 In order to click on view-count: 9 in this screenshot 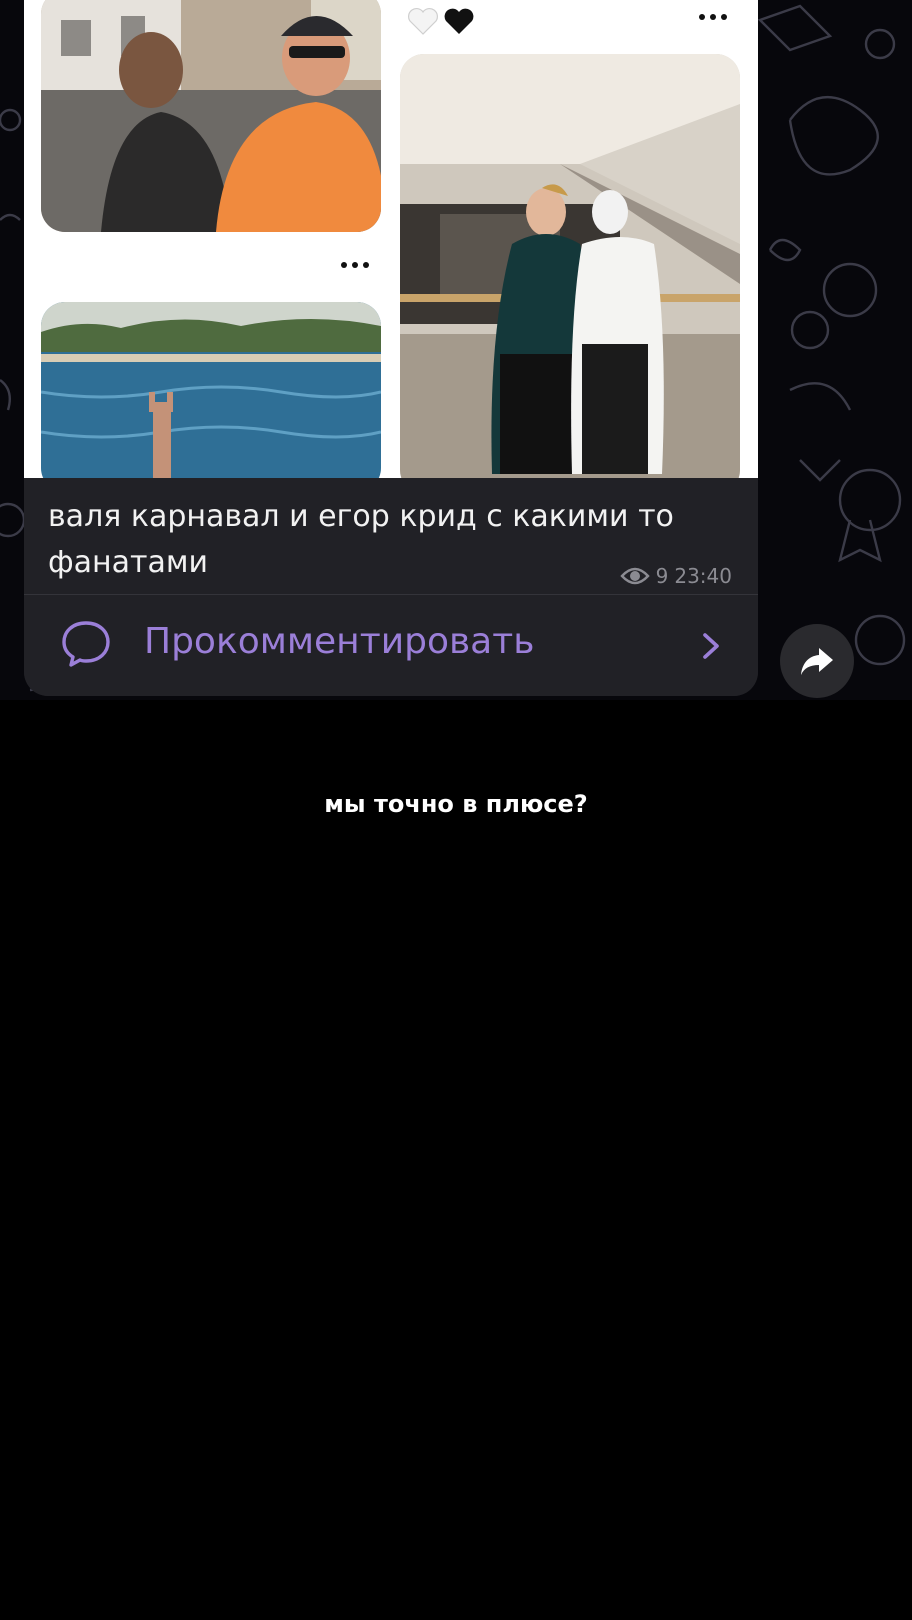, I will do `click(662, 576)`.